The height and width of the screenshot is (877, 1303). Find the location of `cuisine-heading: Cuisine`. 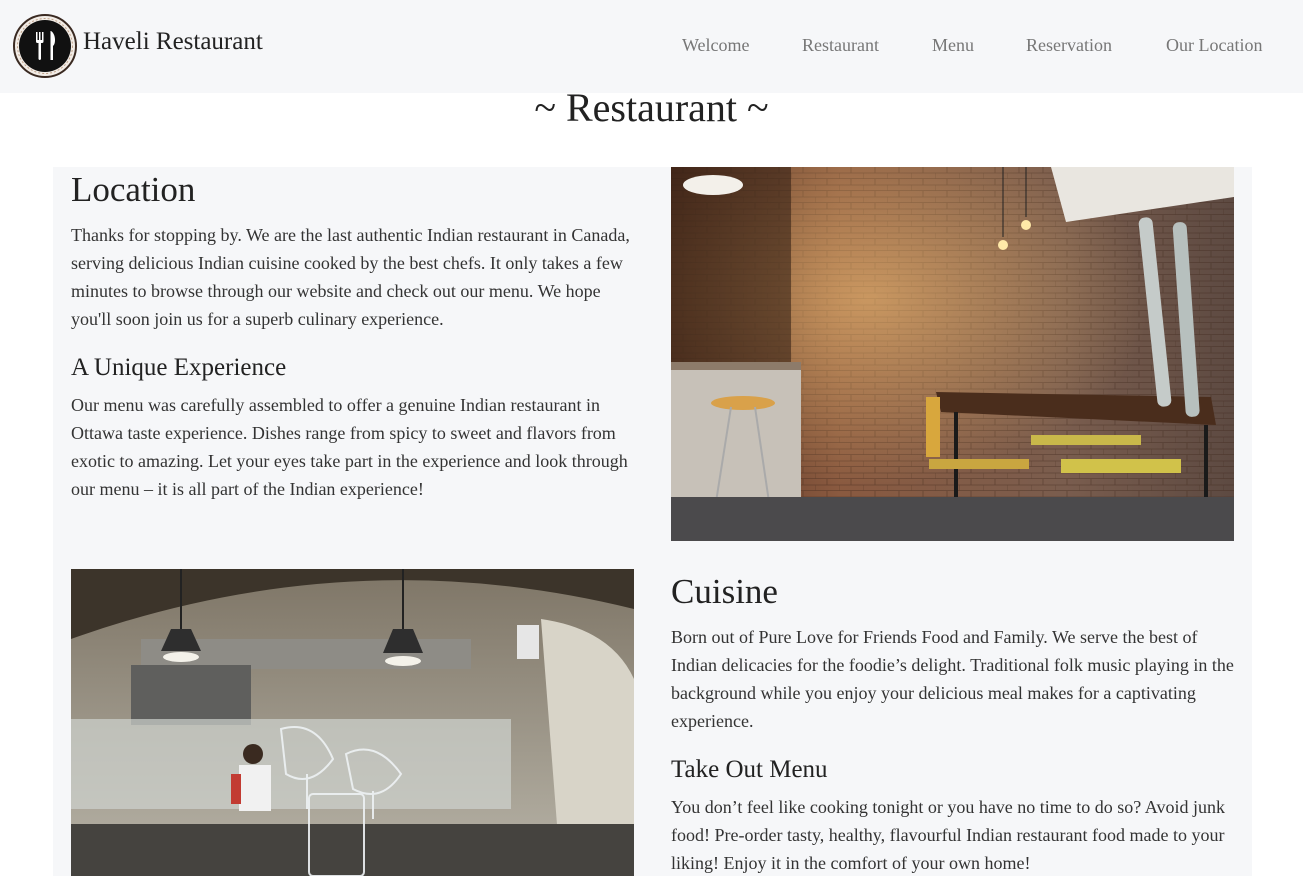

cuisine-heading: Cuisine is located at coordinates (724, 591).